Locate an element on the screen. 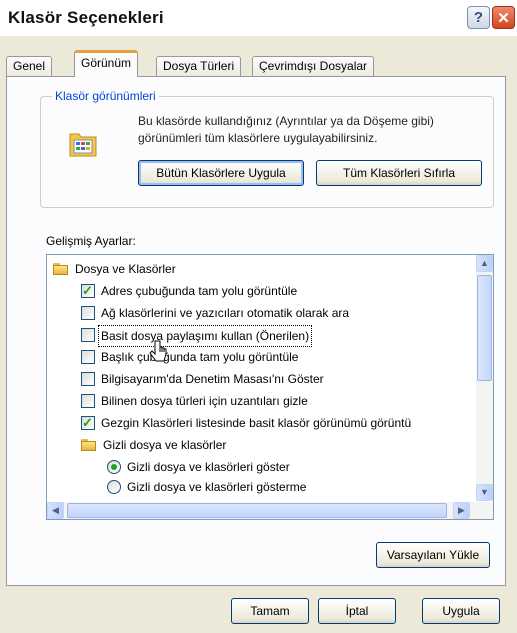 This screenshot has width=517, height=633. list-item-label: Başlık çubuğunda tam yolu görüntüle is located at coordinates (200, 357).